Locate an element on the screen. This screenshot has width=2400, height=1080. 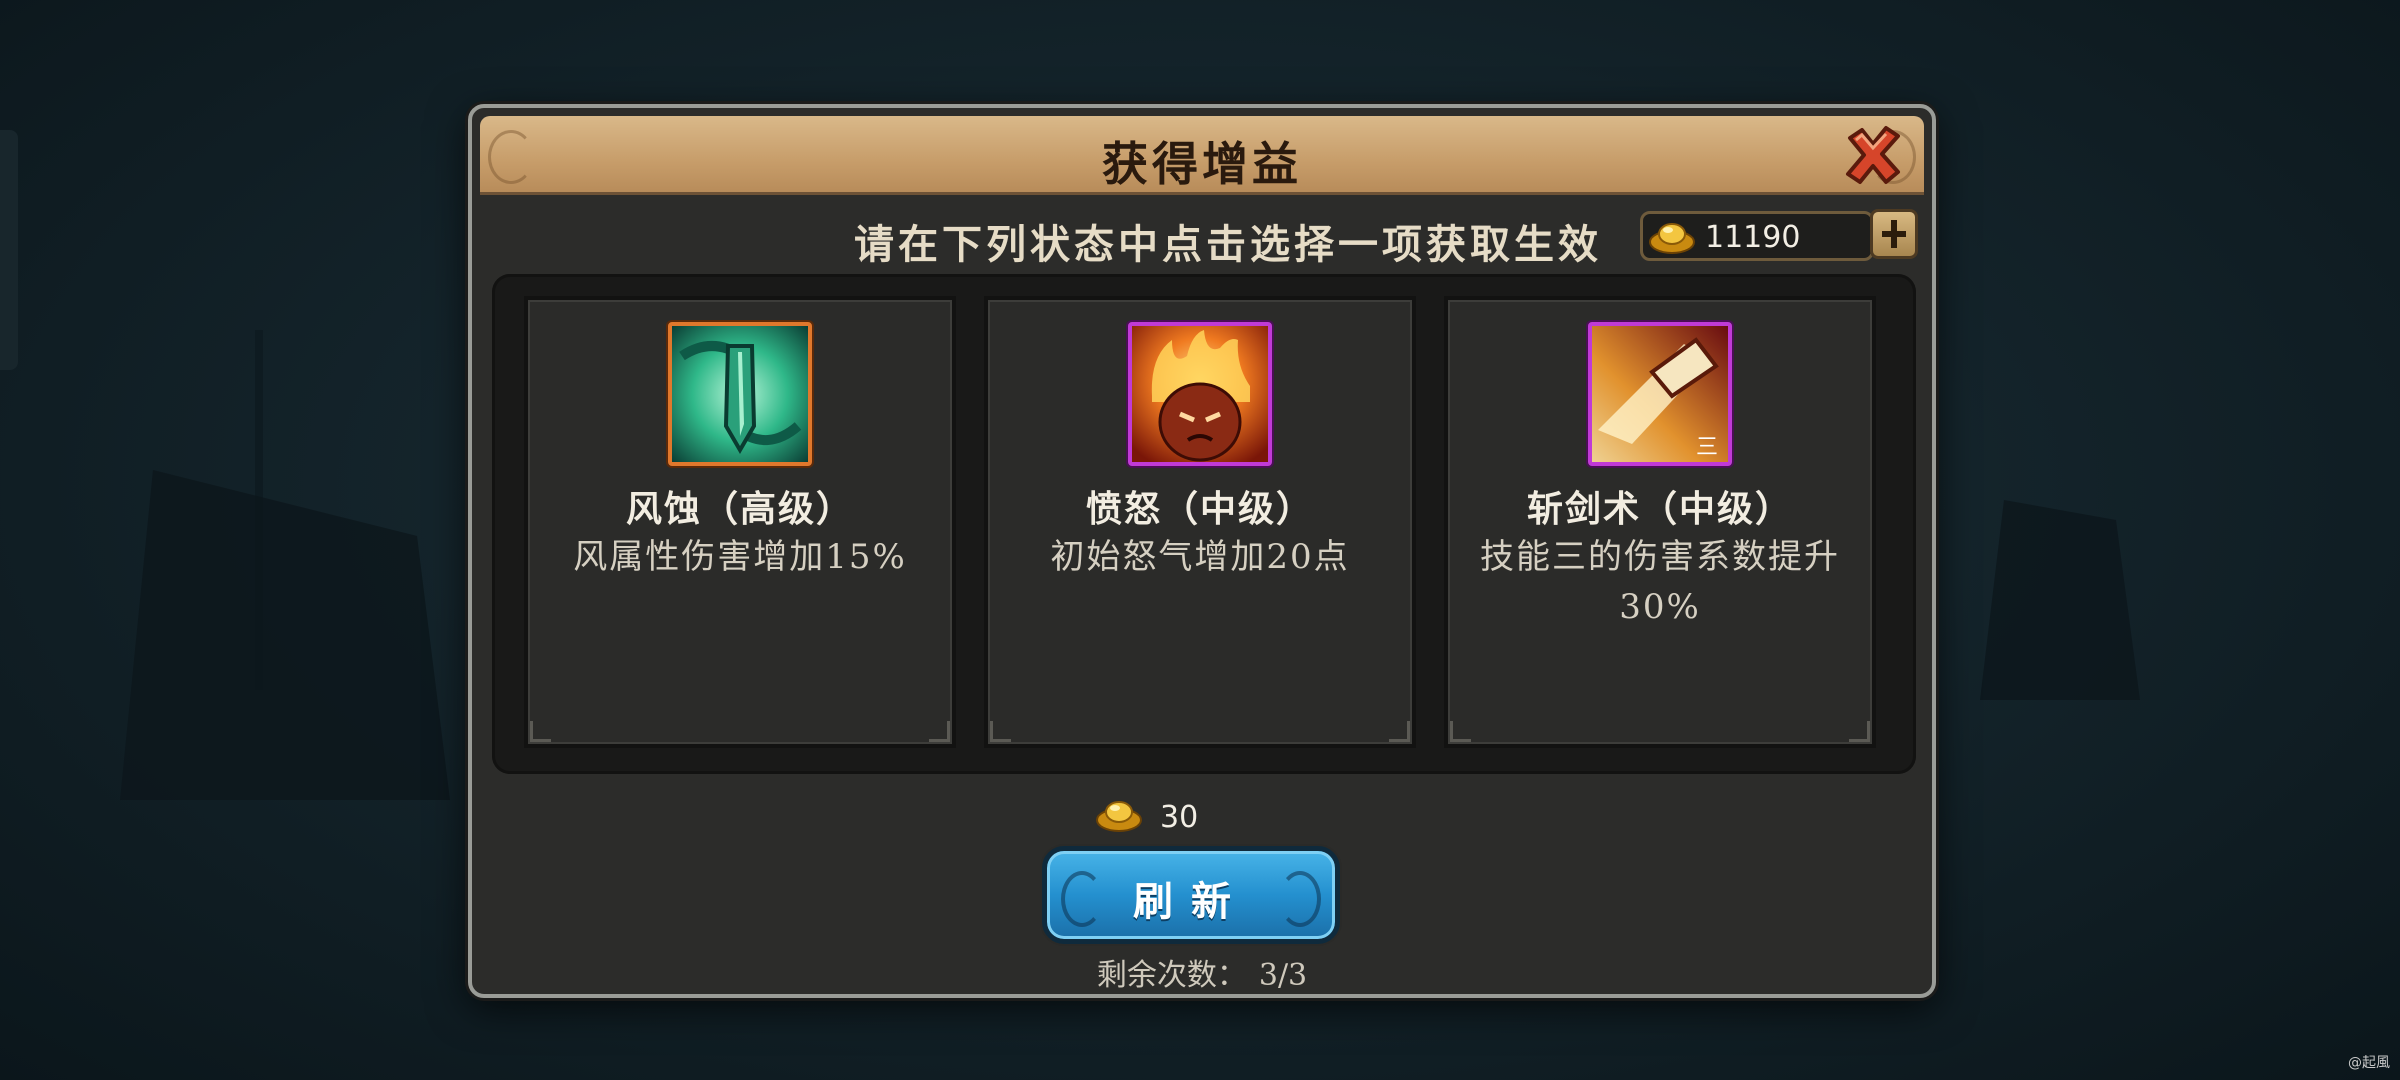
refresh-button: 刷新 is located at coordinates (1191, 895).